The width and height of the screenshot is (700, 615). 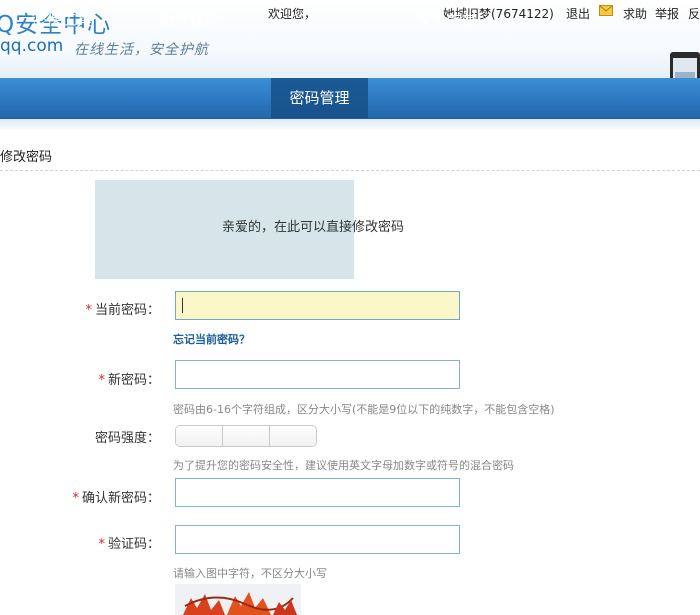 I want to click on welcome-text: 欢迎您，, so click(x=292, y=14).